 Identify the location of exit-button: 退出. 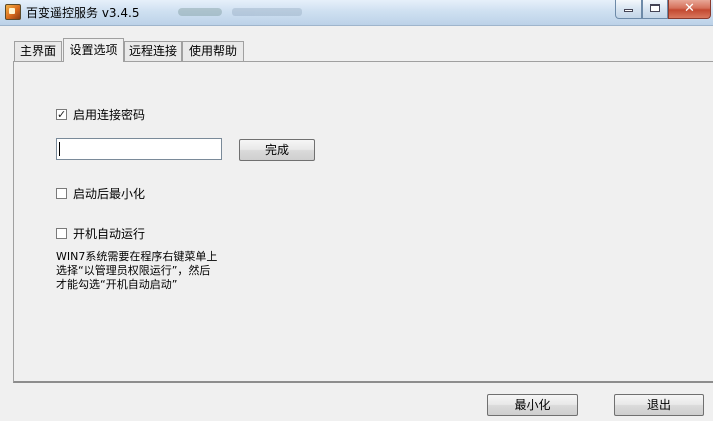
(659, 405).